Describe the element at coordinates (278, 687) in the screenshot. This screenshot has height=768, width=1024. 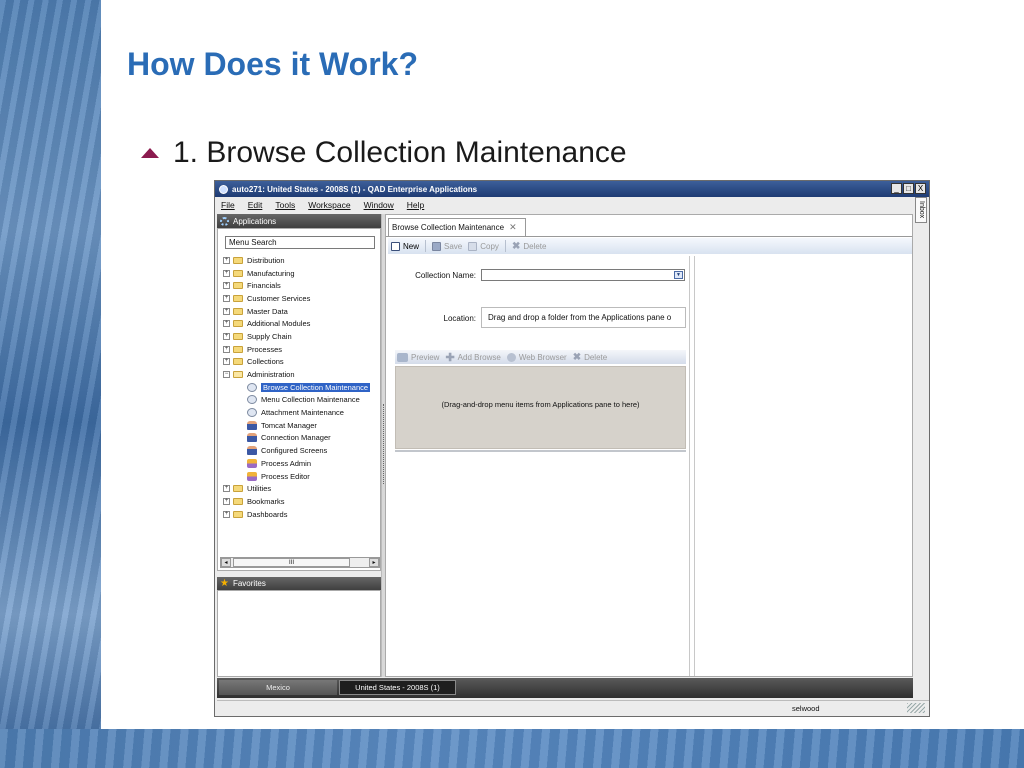
I see `task-mexico: Mexico` at that location.